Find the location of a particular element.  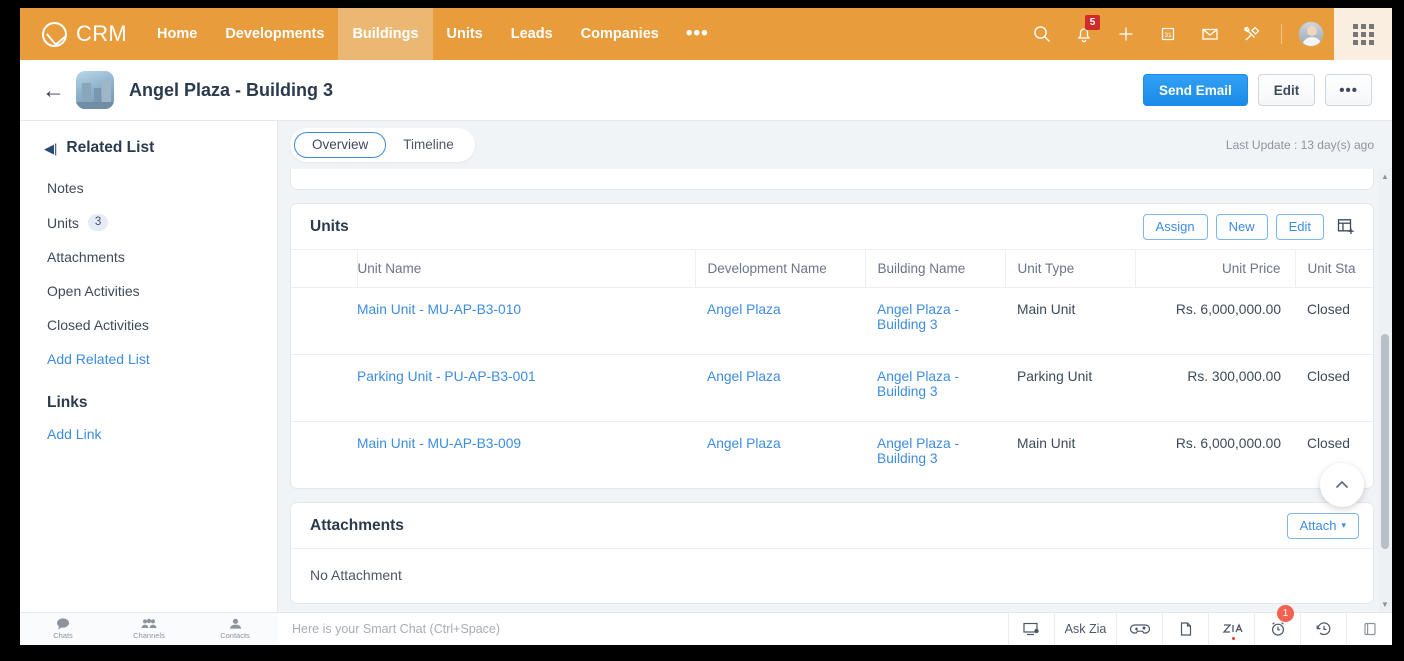

avatar is located at coordinates (1311, 34).